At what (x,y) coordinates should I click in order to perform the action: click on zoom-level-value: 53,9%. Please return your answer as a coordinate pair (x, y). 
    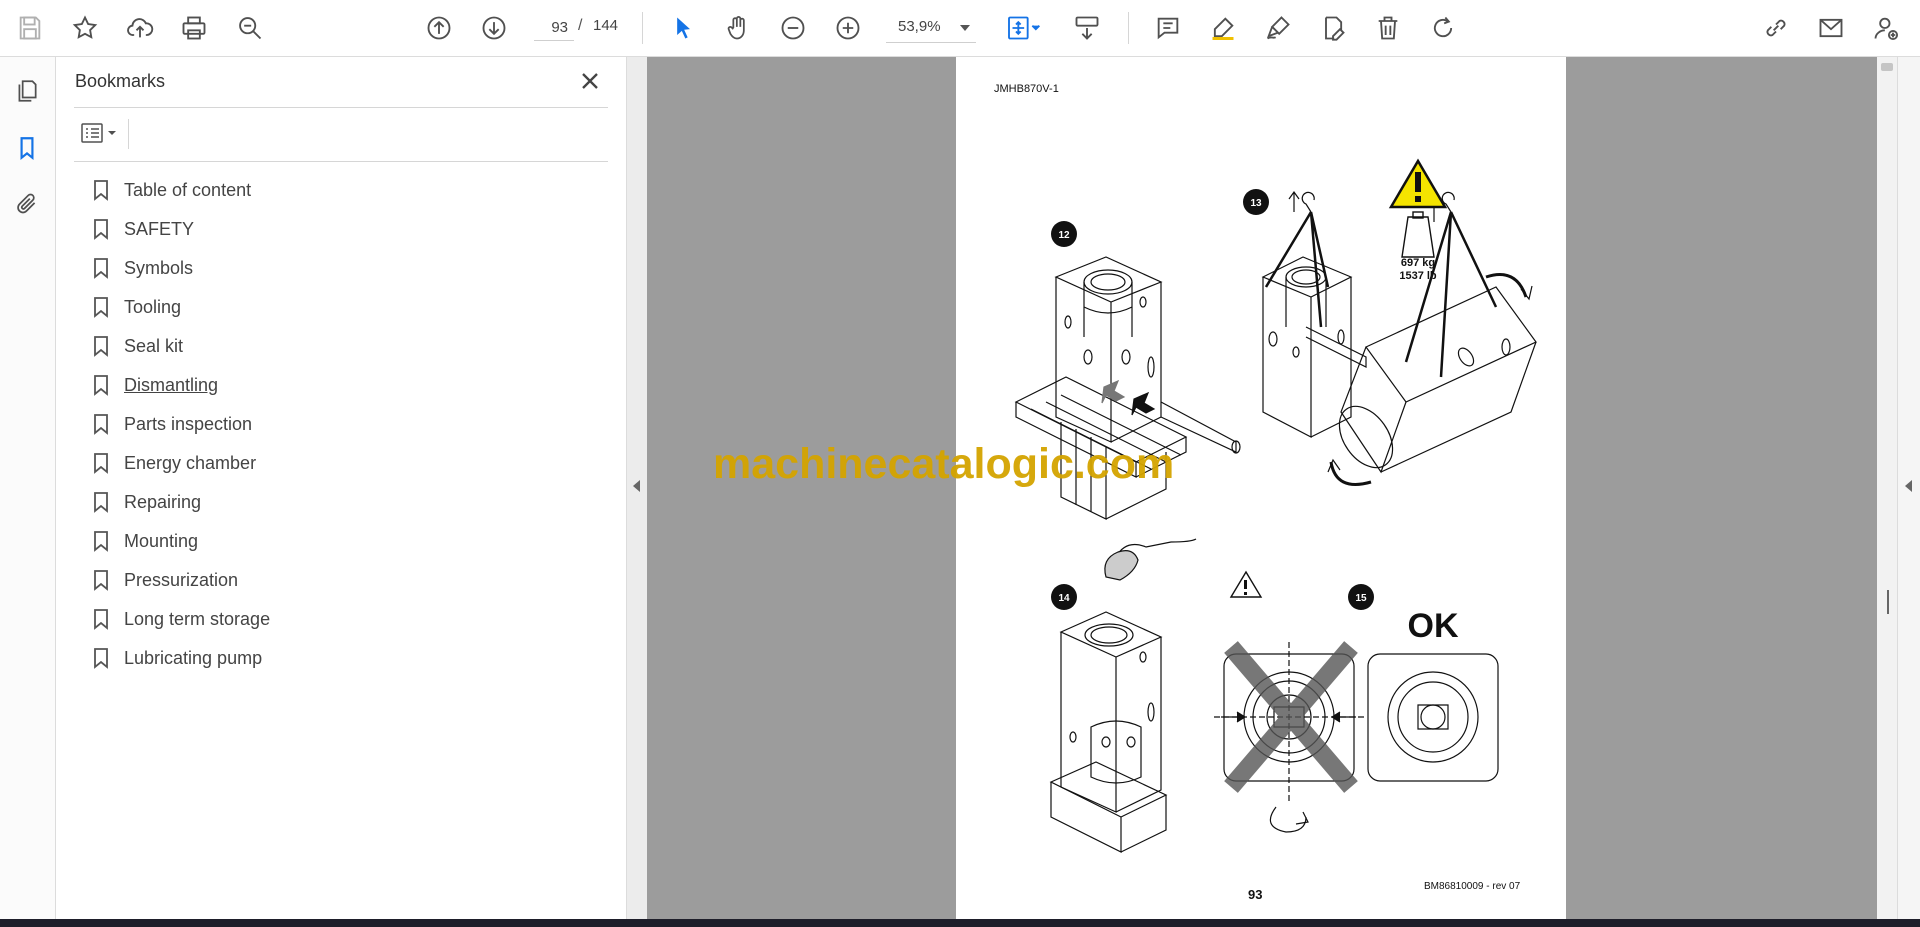
    Looking at the image, I should click on (919, 26).